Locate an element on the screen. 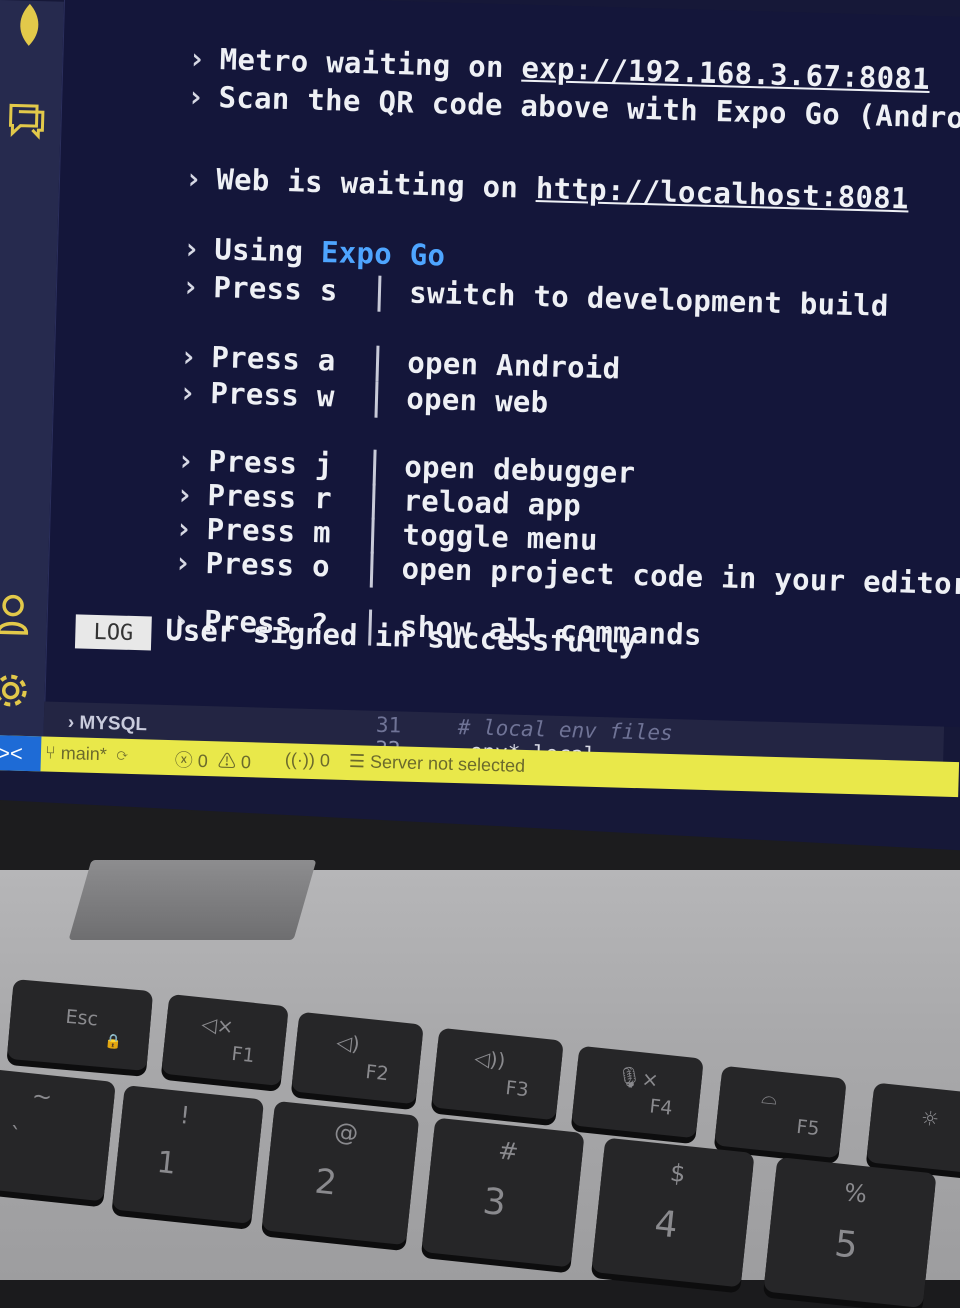 This screenshot has width=960, height=1308. key-f5: ⌓ F5 is located at coordinates (780, 1112).